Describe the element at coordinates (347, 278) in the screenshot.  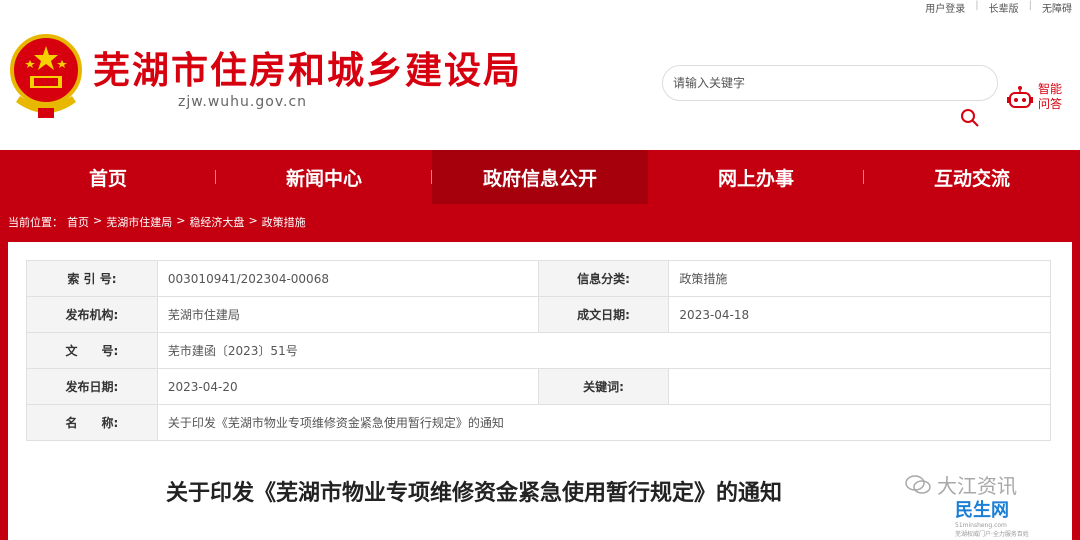
I see `index-value: 003010941/202304-00068` at that location.